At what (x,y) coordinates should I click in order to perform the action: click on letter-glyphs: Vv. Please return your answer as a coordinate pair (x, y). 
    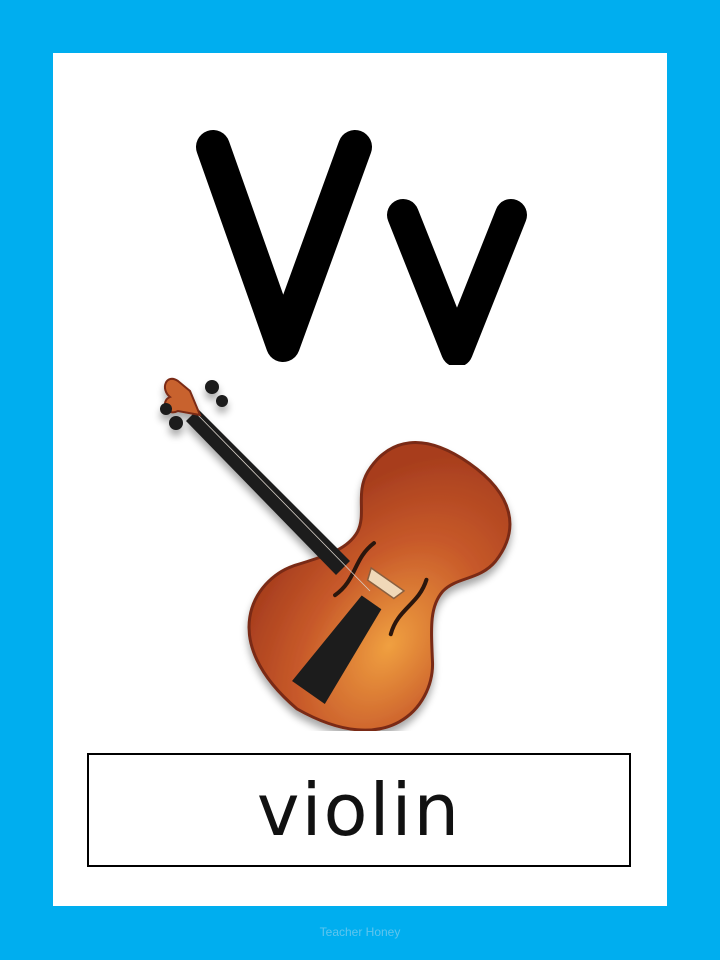
    Looking at the image, I should click on (361, 247).